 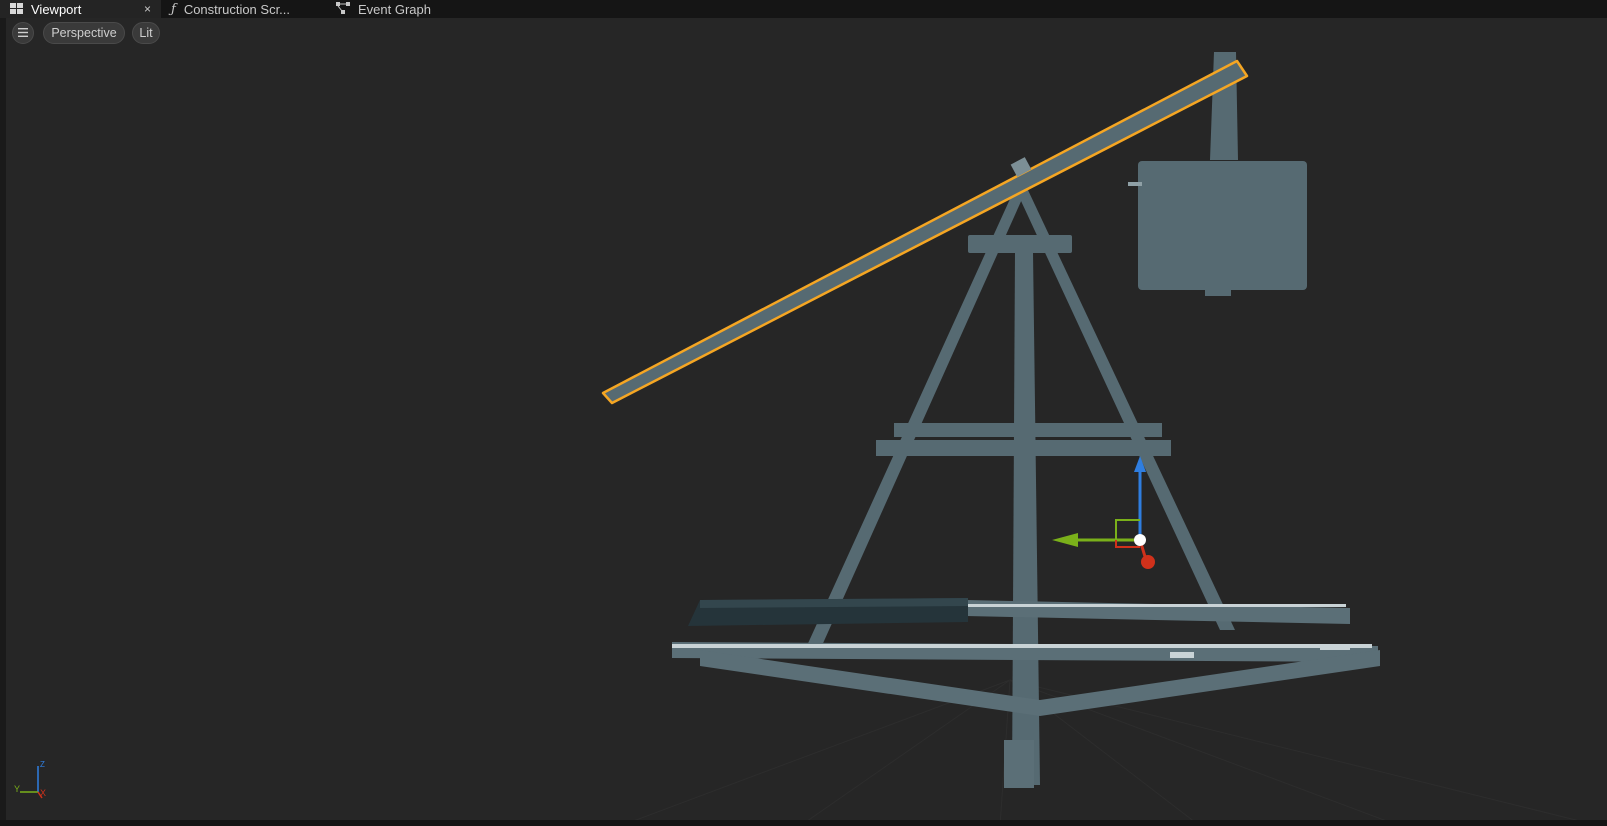 What do you see at coordinates (343, 9) in the screenshot?
I see `event-graph-icon` at bounding box center [343, 9].